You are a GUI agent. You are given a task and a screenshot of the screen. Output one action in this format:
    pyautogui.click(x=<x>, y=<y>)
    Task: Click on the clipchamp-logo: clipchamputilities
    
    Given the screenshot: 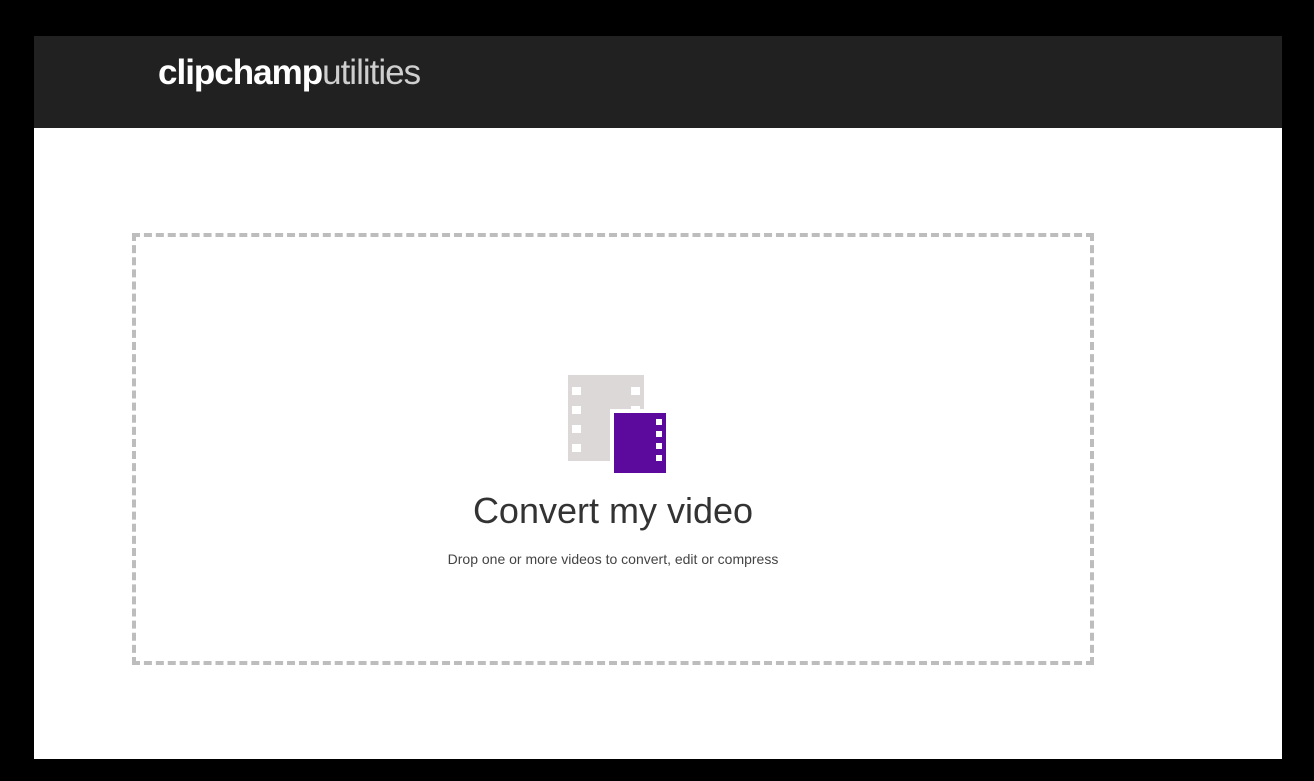 What is the action you would take?
    pyautogui.click(x=289, y=73)
    